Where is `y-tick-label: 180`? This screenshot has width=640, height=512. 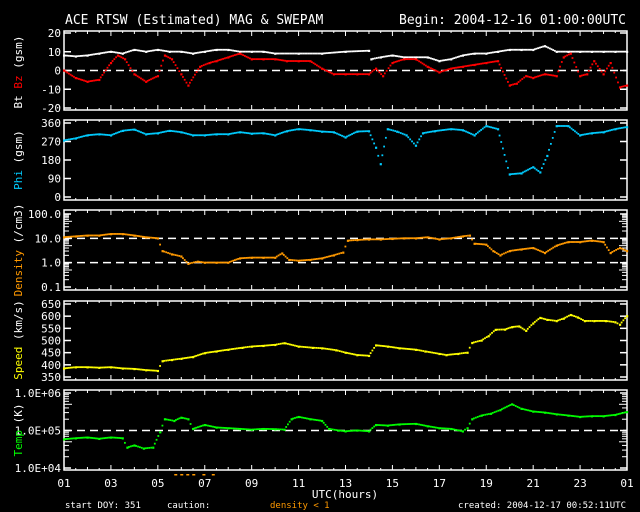
y-tick-label: 180 is located at coordinates (51, 160).